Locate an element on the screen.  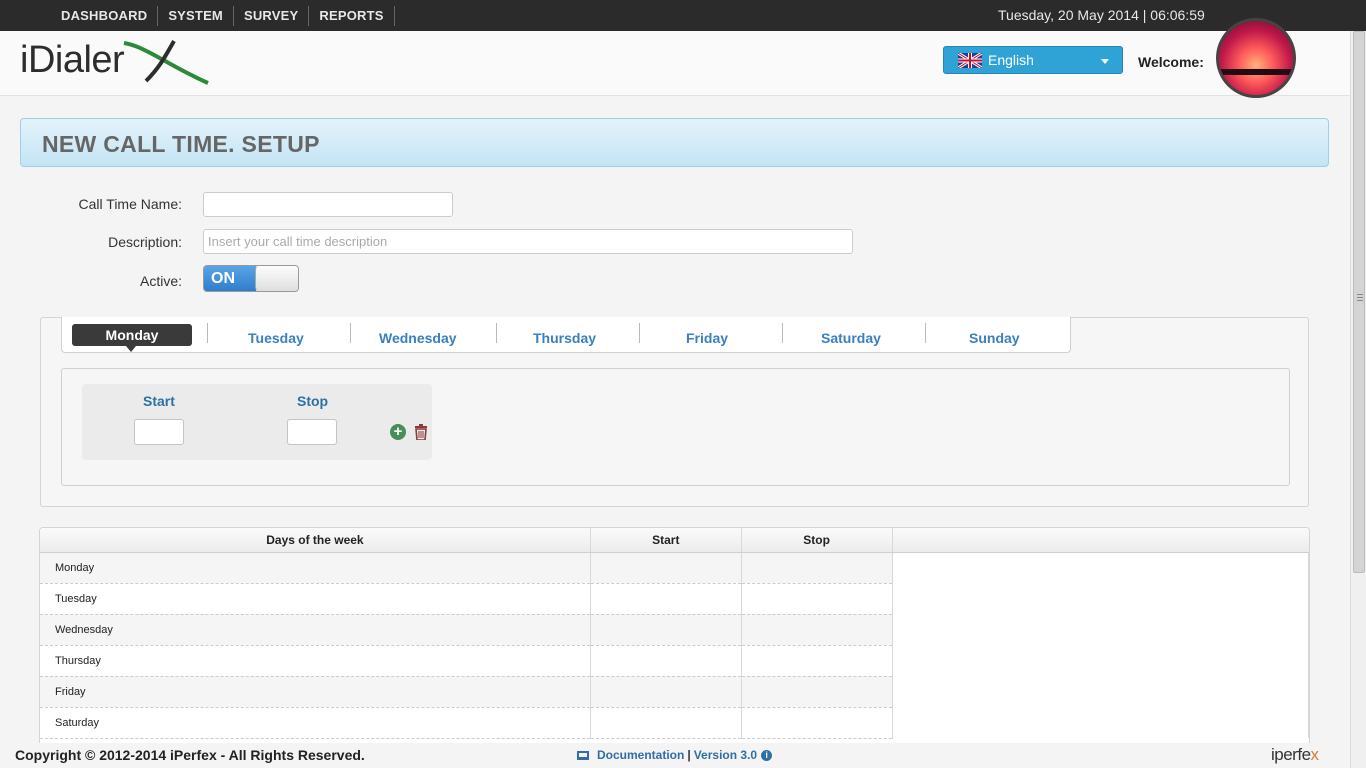
header: iDialer English Welcome: is located at coordinates (675, 63).